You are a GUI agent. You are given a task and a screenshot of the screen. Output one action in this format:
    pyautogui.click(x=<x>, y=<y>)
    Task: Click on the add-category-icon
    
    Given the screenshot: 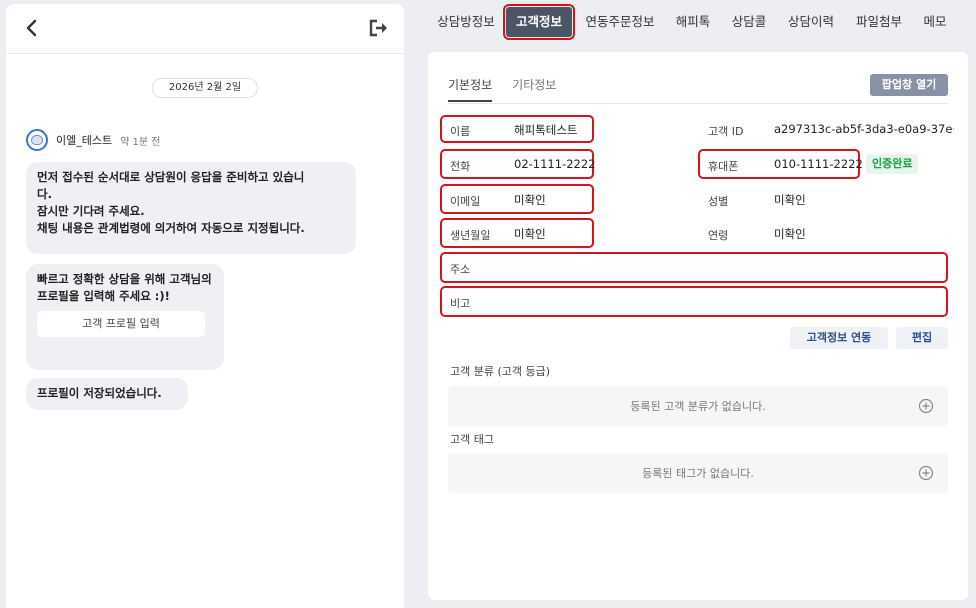 What is the action you would take?
    pyautogui.click(x=926, y=406)
    